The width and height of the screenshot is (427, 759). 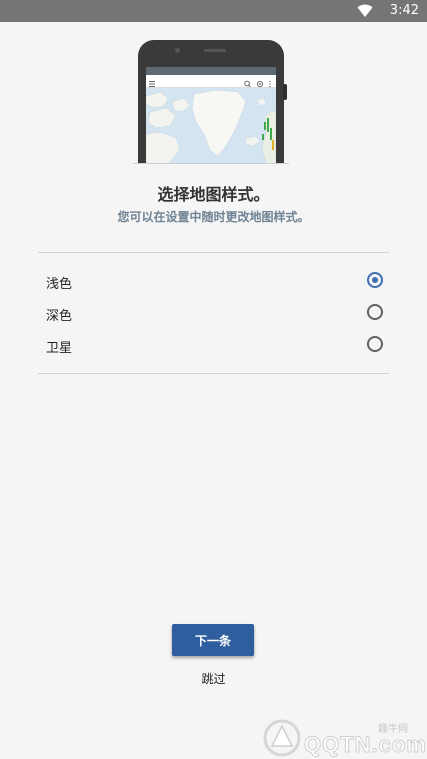 I want to click on radio-satellite-icon, so click(x=375, y=344).